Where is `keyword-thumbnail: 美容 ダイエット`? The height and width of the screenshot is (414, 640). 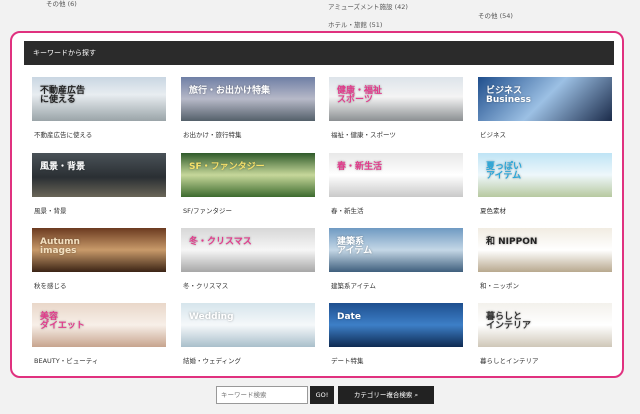 keyword-thumbnail: 美容 ダイエット is located at coordinates (99, 325).